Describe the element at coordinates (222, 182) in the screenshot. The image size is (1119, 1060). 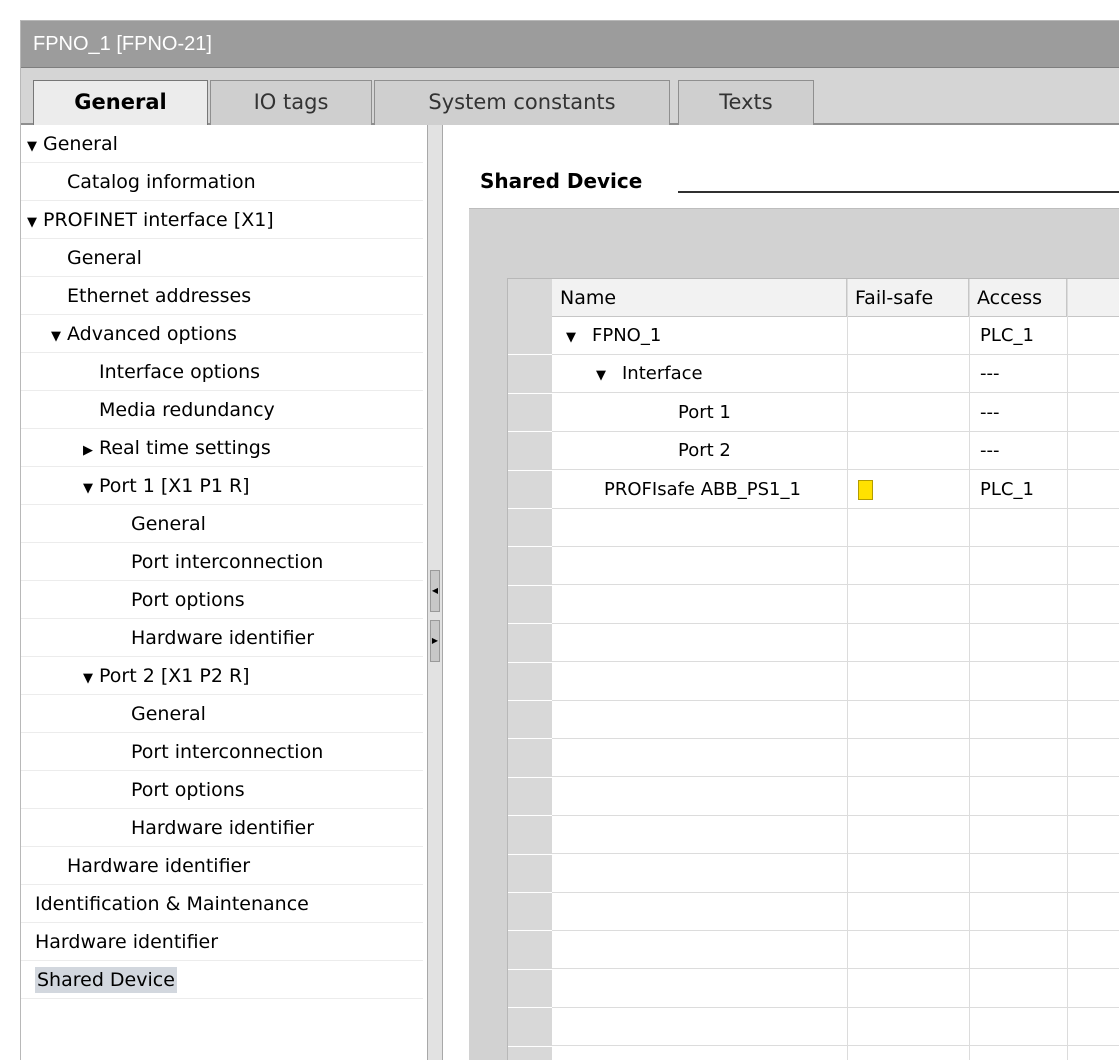
I see `nav-item: Catalog information` at that location.